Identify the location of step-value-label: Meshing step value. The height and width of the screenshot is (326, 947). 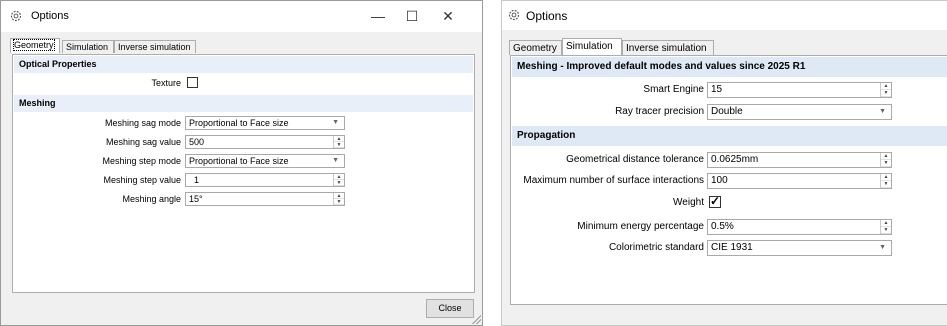
(142, 180).